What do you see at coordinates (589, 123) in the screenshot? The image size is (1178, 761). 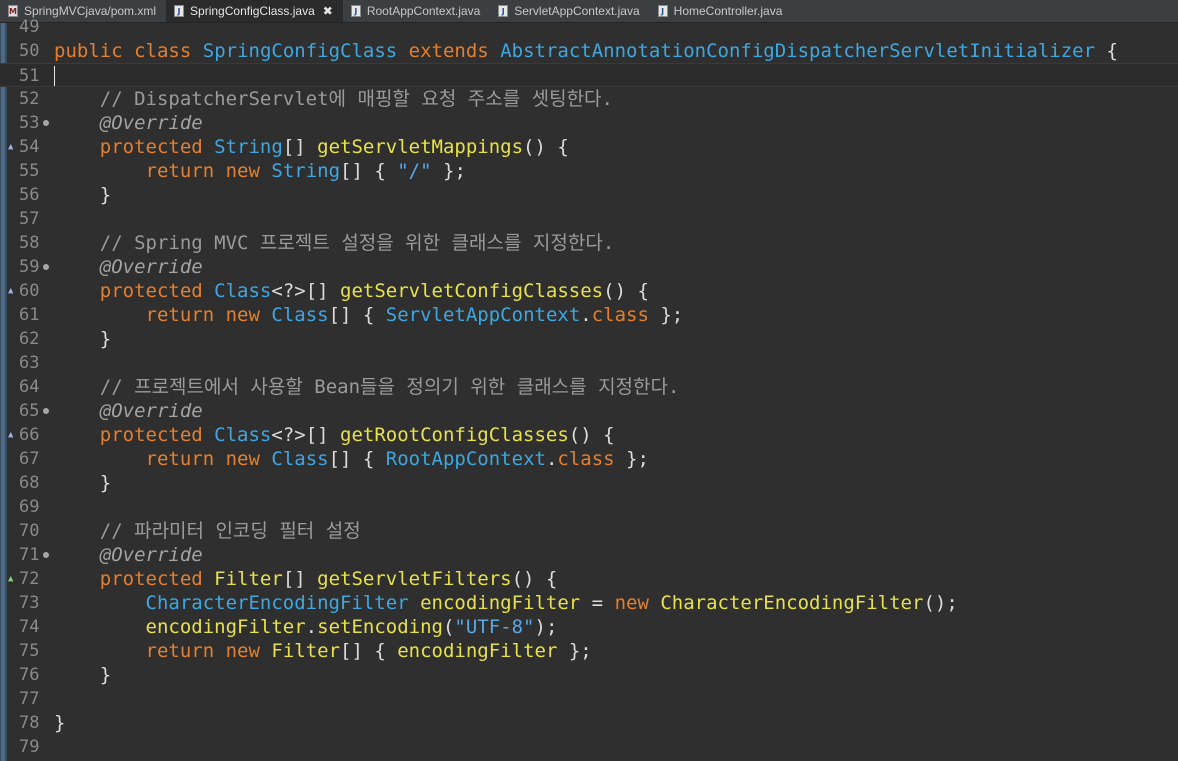 I see `code-line: 53 @Override` at bounding box center [589, 123].